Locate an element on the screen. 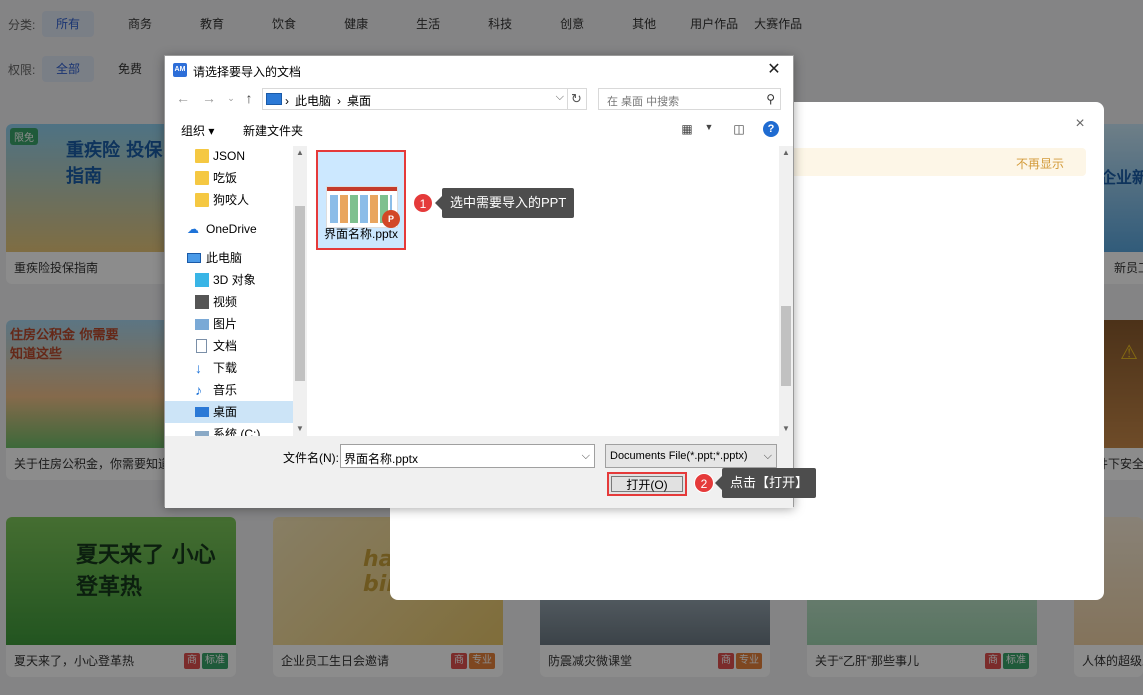  filename-label: 文件名(N): is located at coordinates (311, 457).